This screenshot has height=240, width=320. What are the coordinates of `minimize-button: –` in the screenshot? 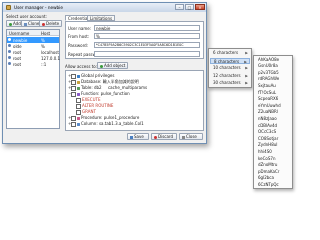 It's located at (179, 7).